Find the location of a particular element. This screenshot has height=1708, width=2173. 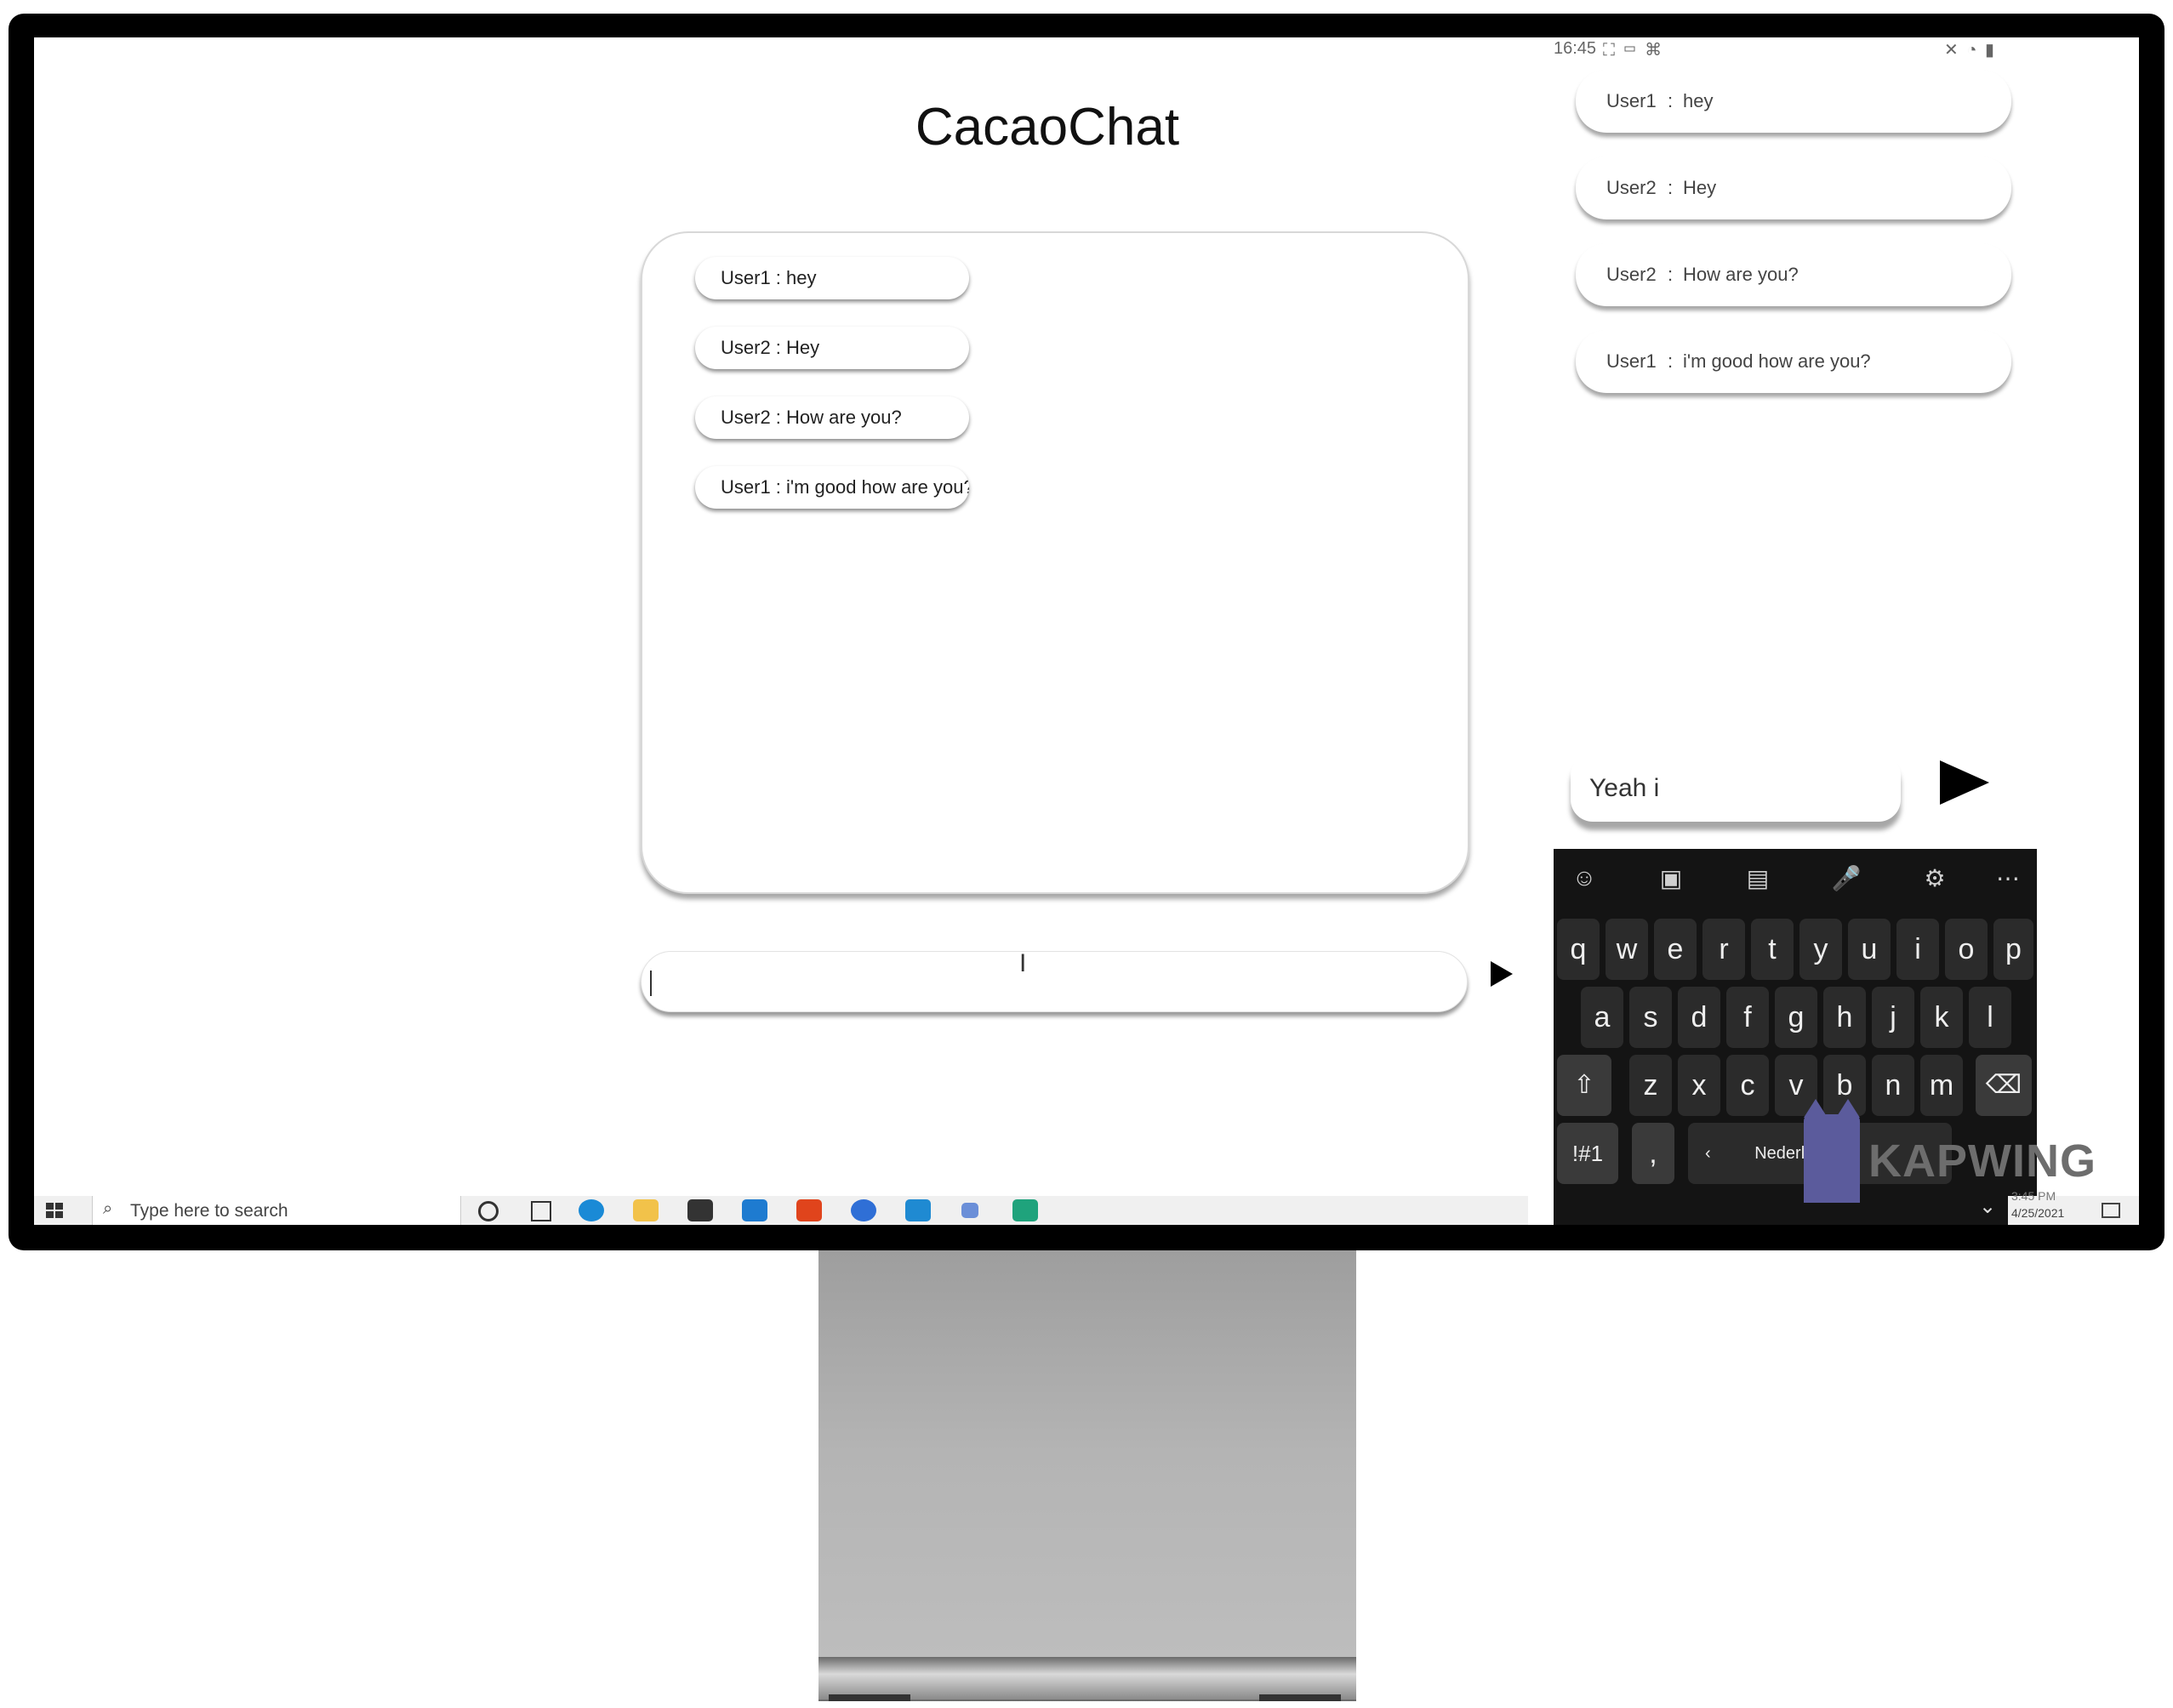

key-u: u is located at coordinates (1870, 949).